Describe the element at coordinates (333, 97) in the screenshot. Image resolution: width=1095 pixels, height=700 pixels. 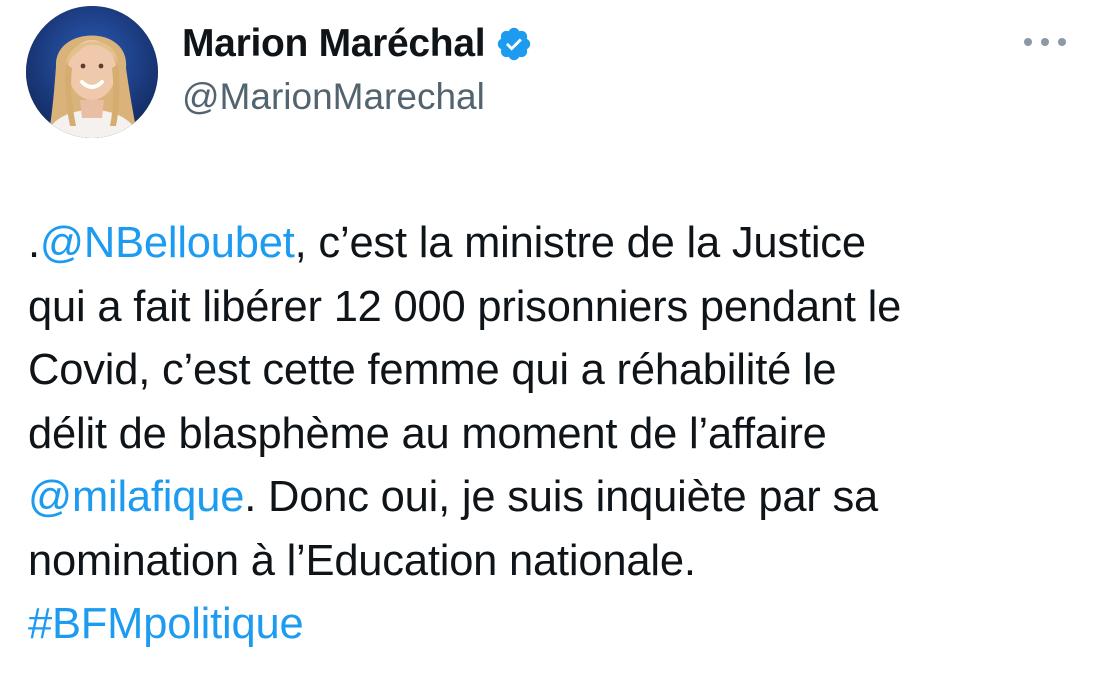
I see `author-handle: @MarionMarechal` at that location.